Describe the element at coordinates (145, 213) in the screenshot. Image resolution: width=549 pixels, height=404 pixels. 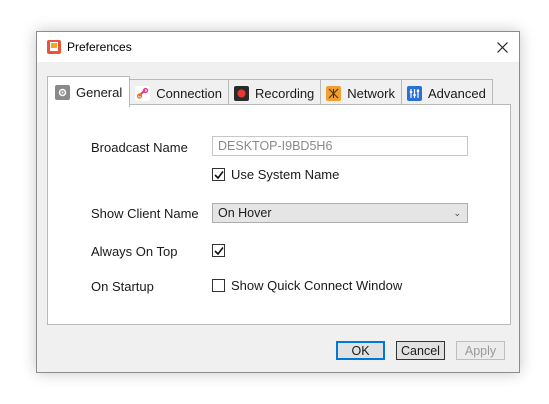
I see `show-client-name-label: Show Client Name` at that location.